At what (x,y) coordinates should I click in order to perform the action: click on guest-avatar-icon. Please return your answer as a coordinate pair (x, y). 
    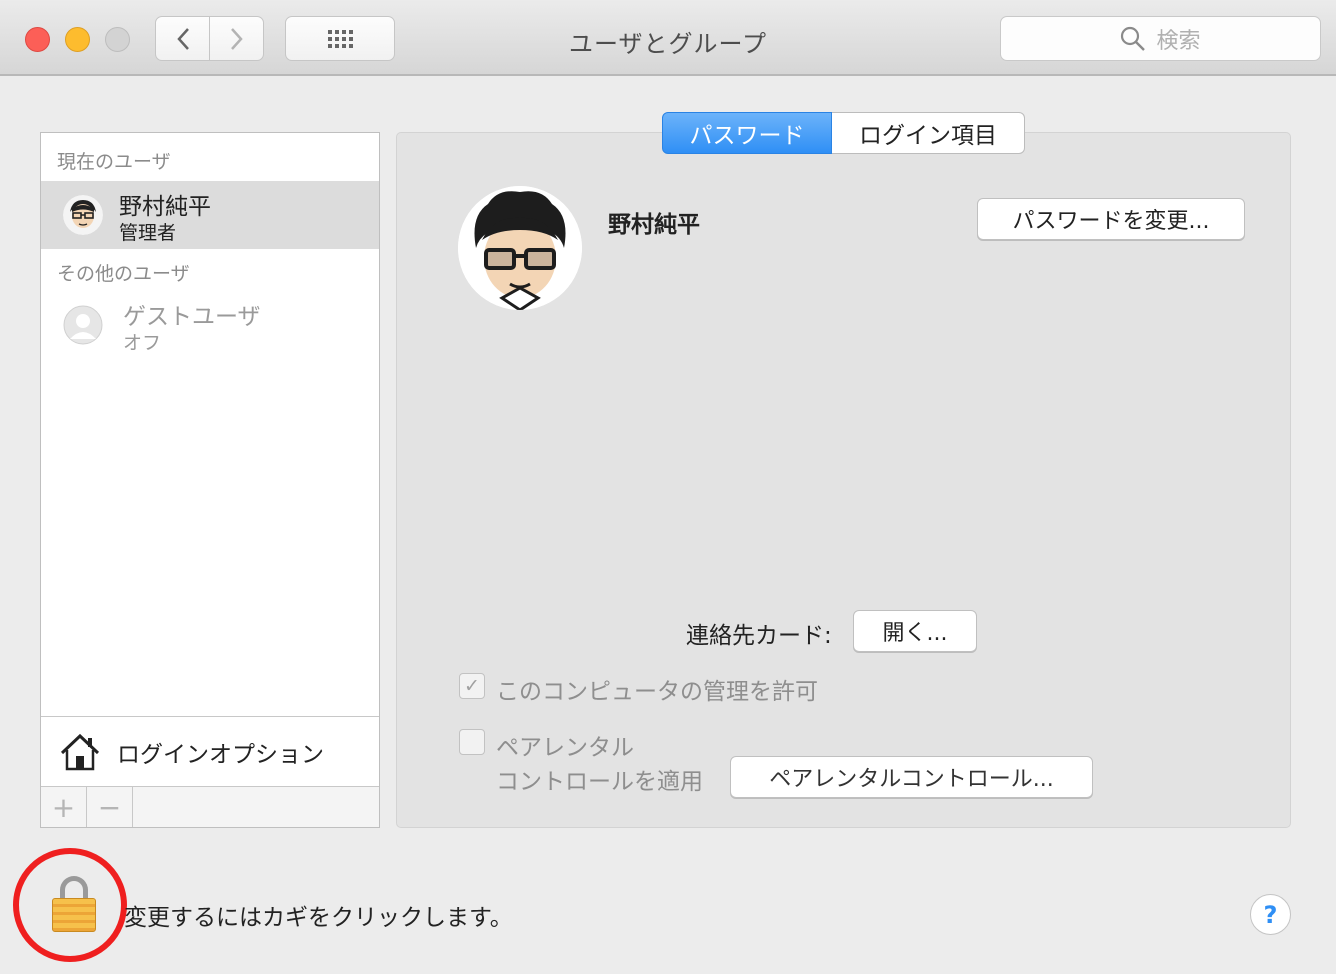
    Looking at the image, I should click on (83, 325).